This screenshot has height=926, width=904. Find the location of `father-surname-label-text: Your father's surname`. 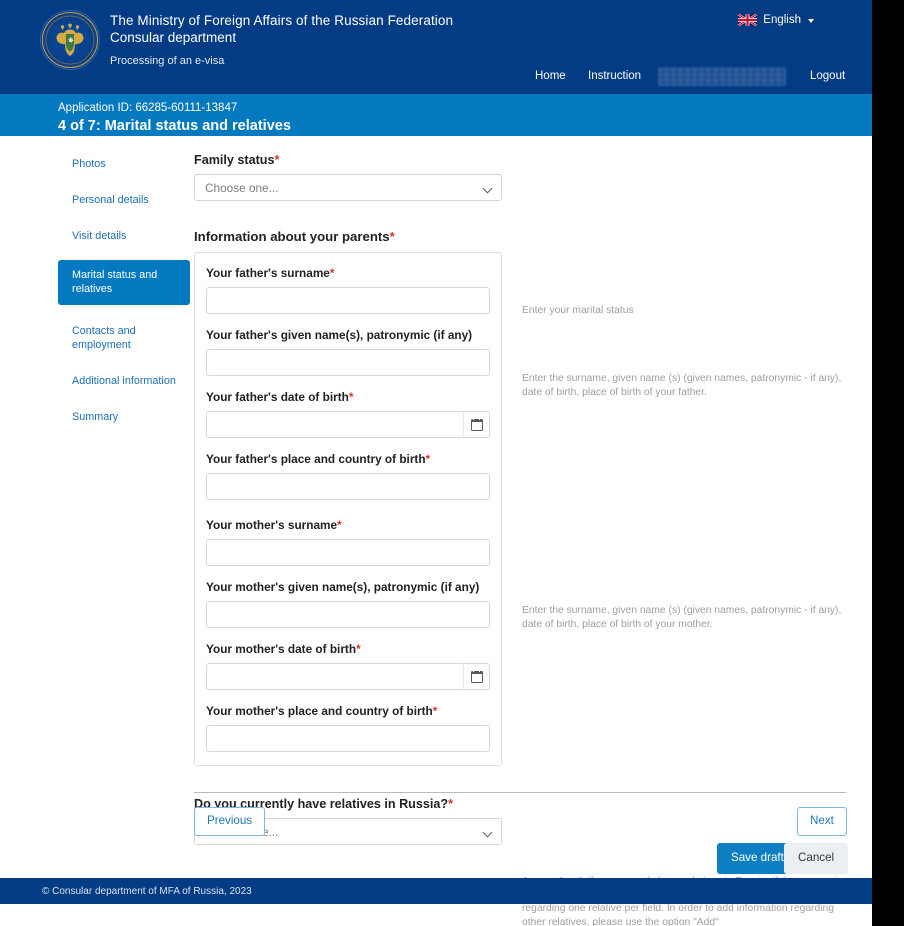

father-surname-label-text: Your father's surname is located at coordinates (268, 273).